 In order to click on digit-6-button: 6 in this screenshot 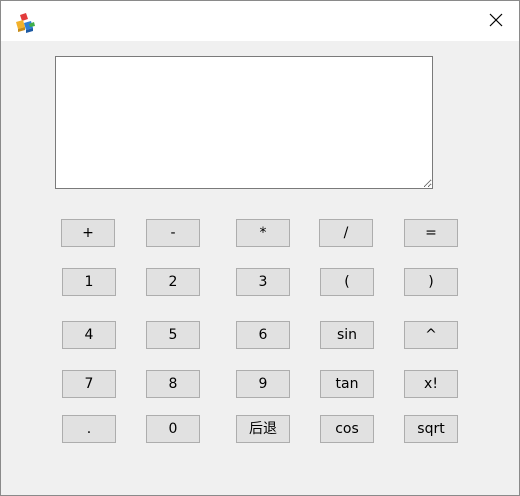, I will do `click(263, 335)`.